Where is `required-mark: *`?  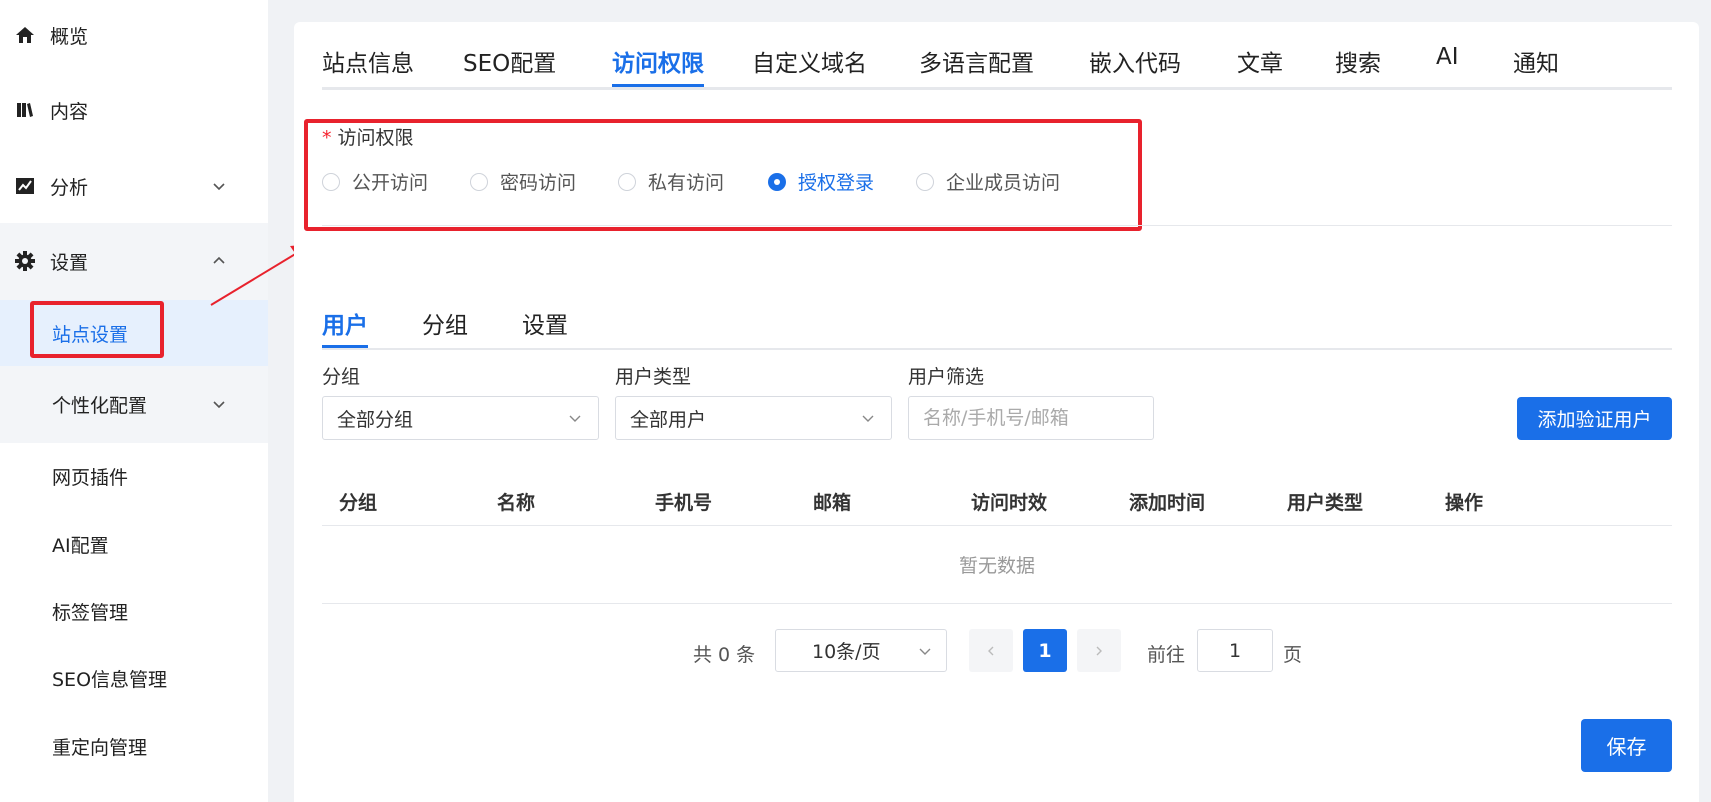 required-mark: * is located at coordinates (327, 138).